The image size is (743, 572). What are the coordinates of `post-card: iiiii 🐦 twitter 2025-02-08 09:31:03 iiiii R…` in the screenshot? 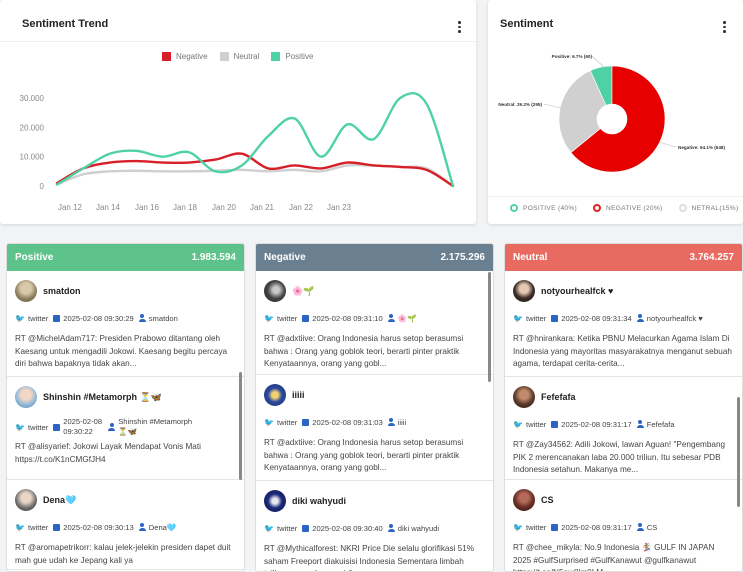 It's located at (374, 428).